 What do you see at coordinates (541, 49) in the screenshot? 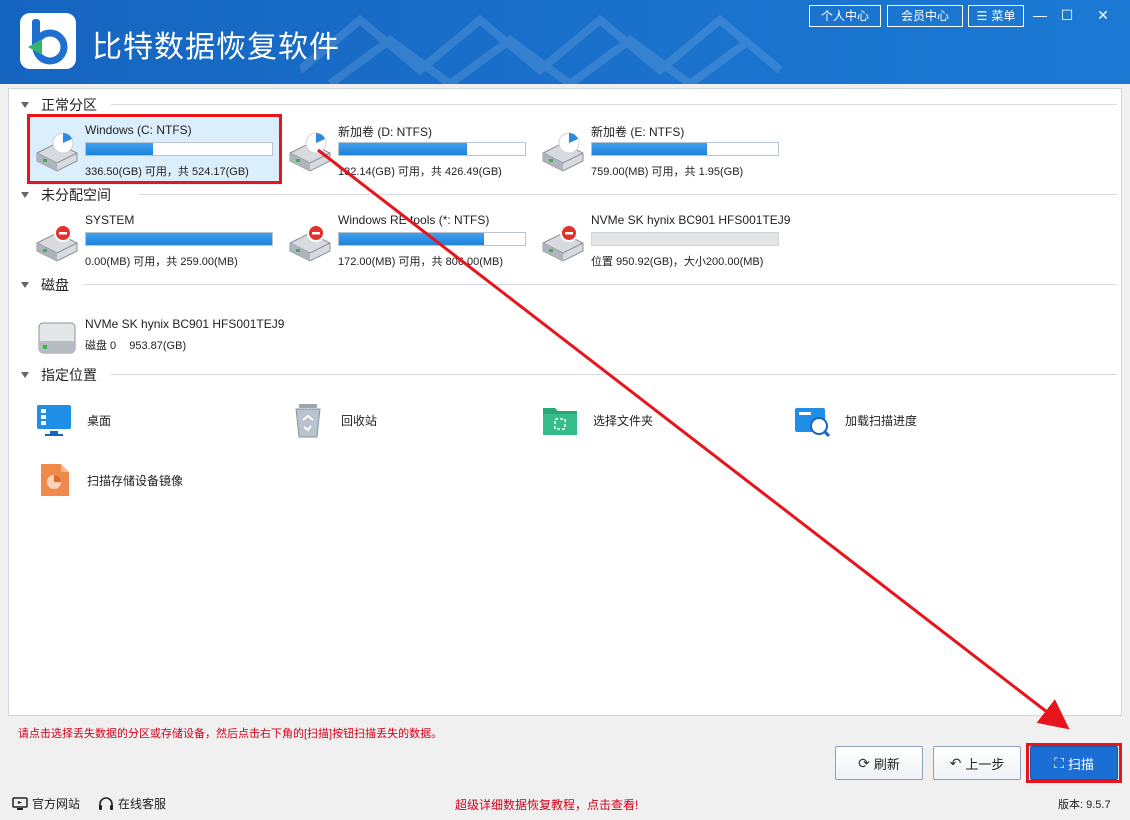
I see `title-decoration` at bounding box center [541, 49].